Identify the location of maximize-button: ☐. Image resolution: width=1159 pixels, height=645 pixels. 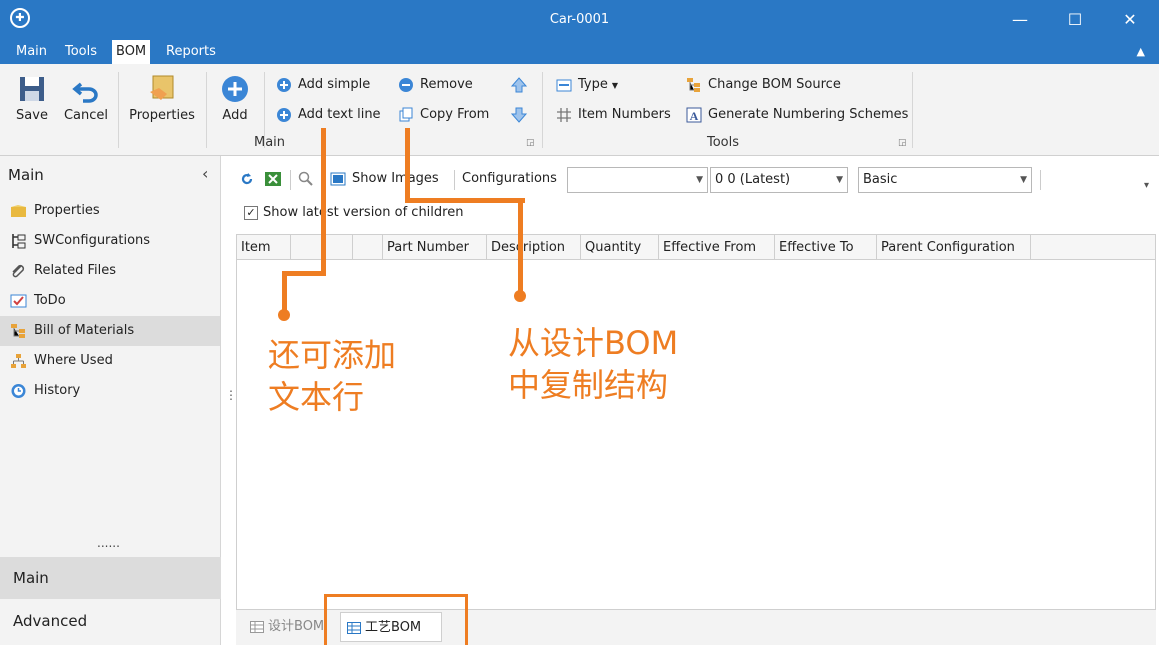
(1075, 20).